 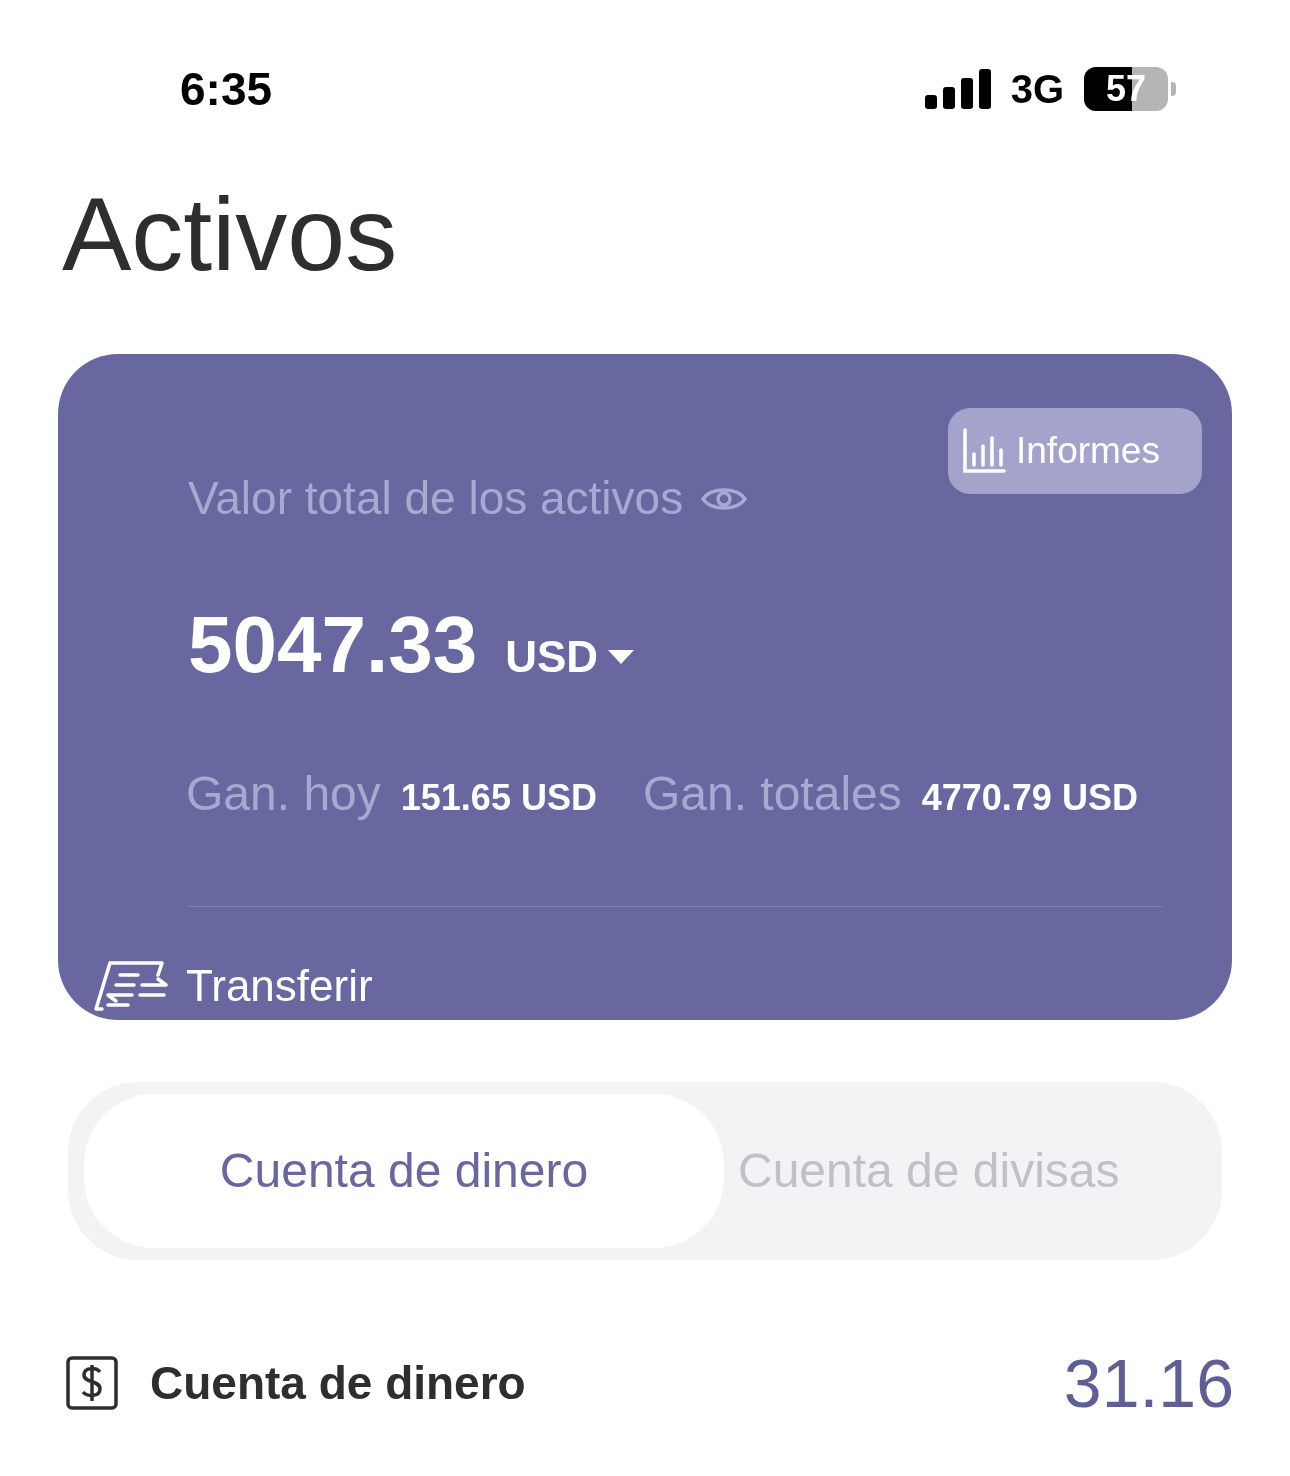 I want to click on status-time: 6:35, so click(x=226, y=89).